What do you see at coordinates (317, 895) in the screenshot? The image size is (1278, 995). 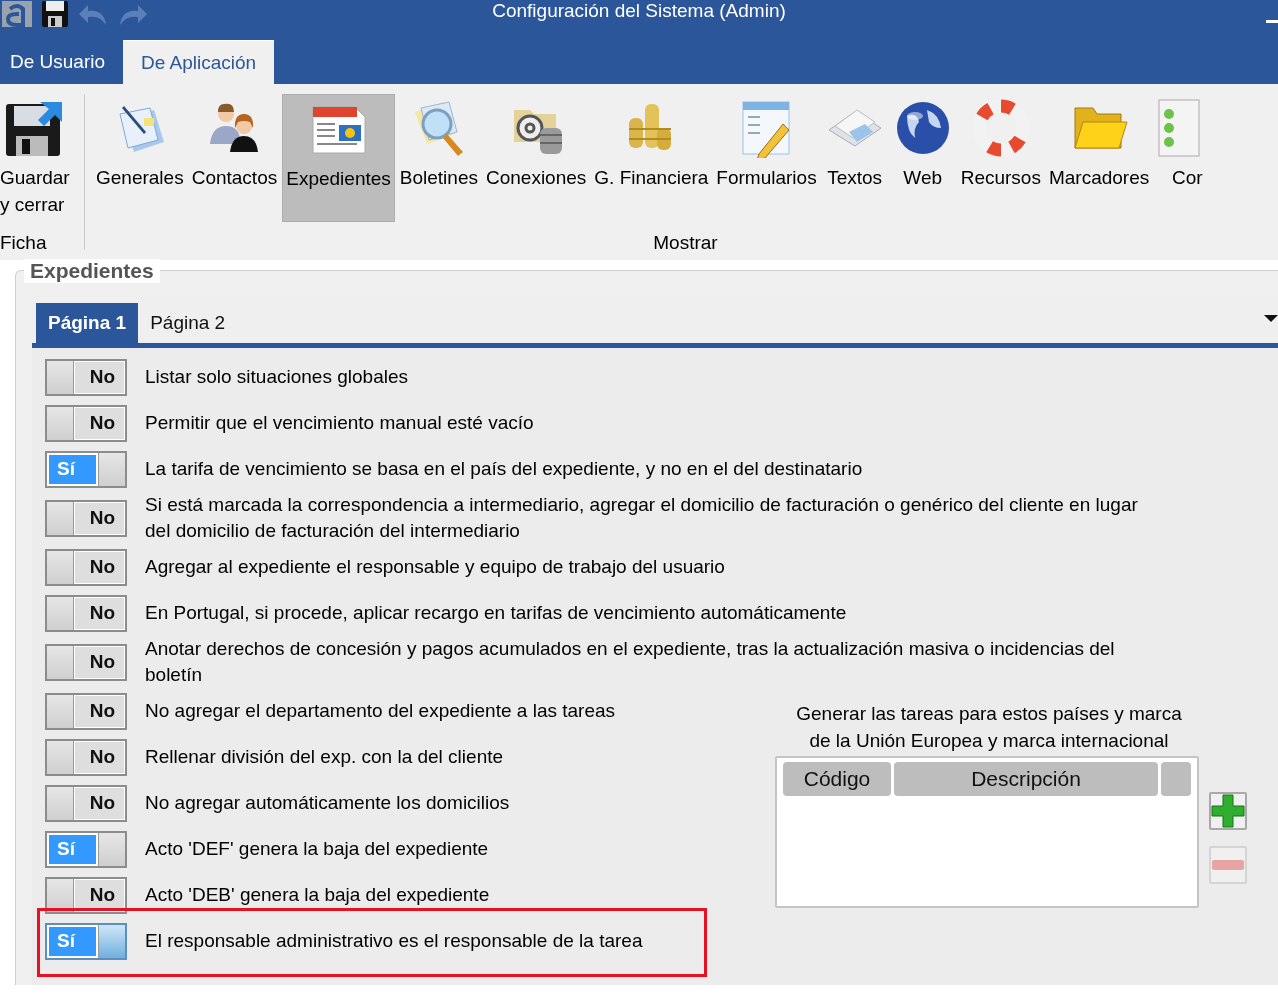 I see `option-label: Acto 'DEB' genera la baja del expediente` at bounding box center [317, 895].